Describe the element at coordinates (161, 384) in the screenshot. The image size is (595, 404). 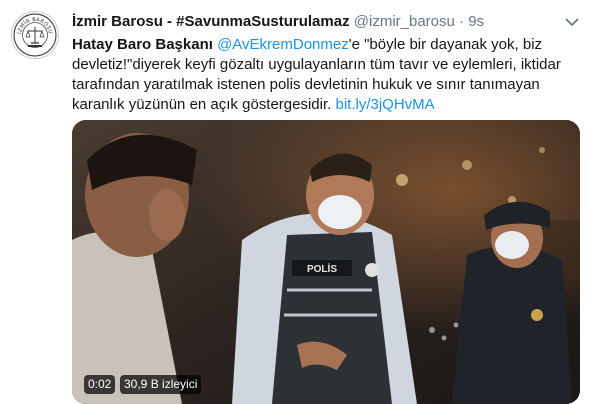
I see `video-views-badge: 30,9 B izleyici` at that location.